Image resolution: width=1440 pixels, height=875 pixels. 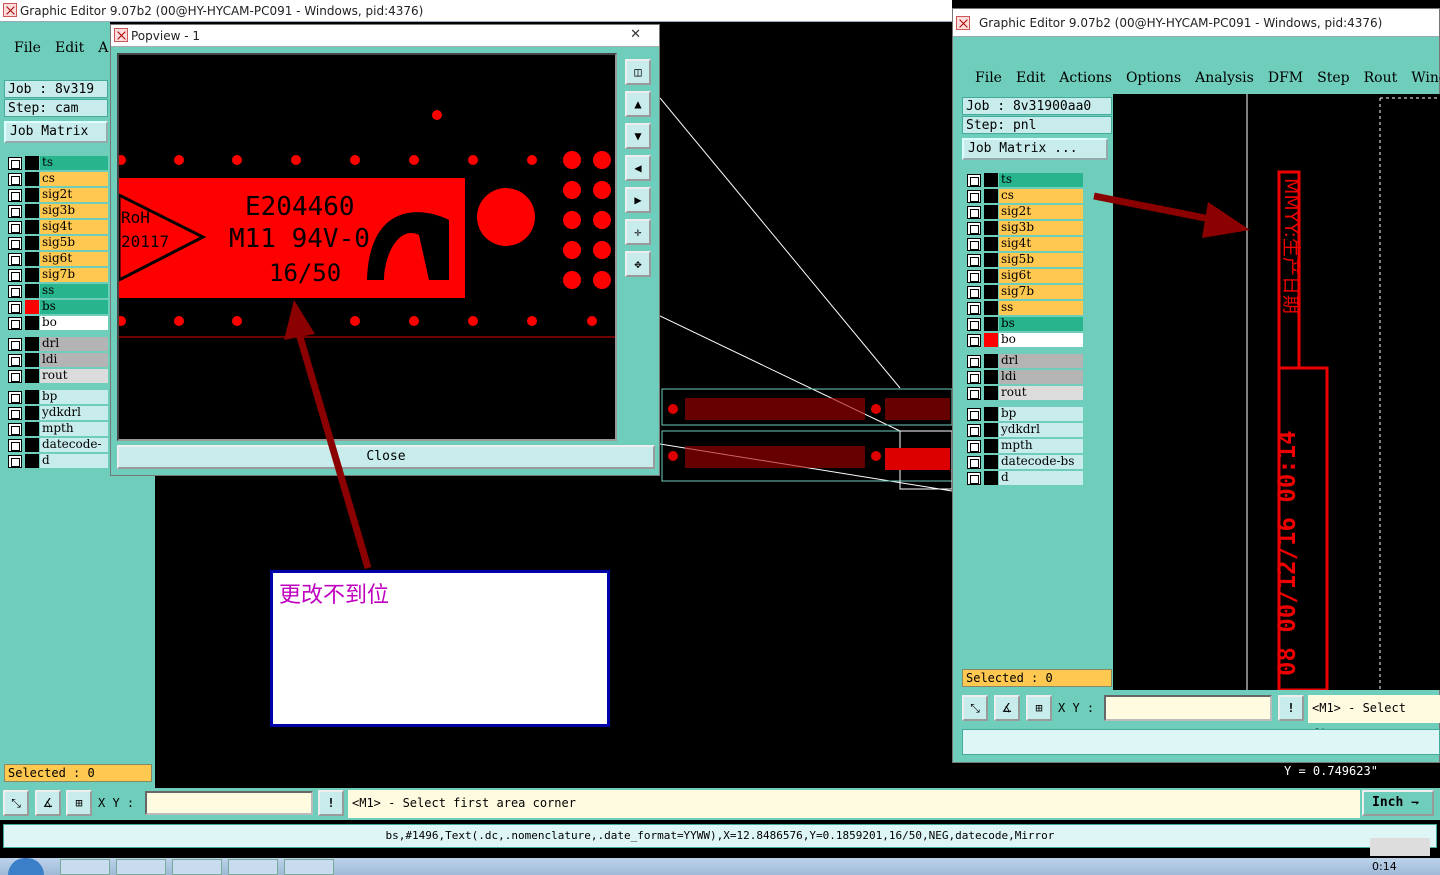 I want to click on r-menu-dfm: DFM, so click(x=1285, y=78).